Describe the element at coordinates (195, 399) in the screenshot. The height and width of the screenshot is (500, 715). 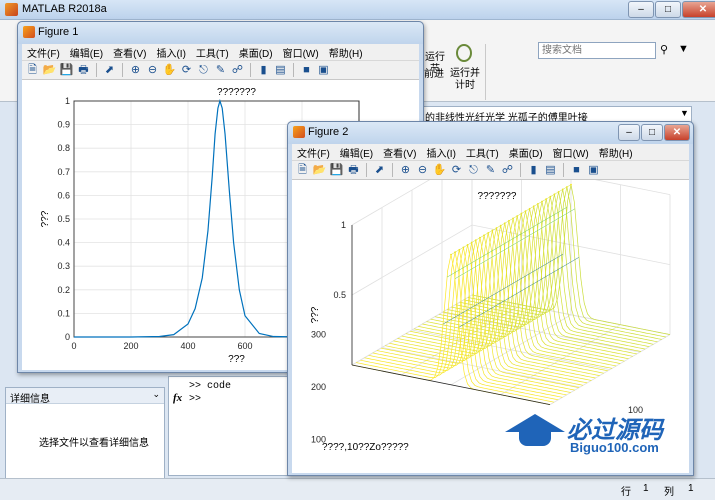
I see `command-prompt: >>` at that location.